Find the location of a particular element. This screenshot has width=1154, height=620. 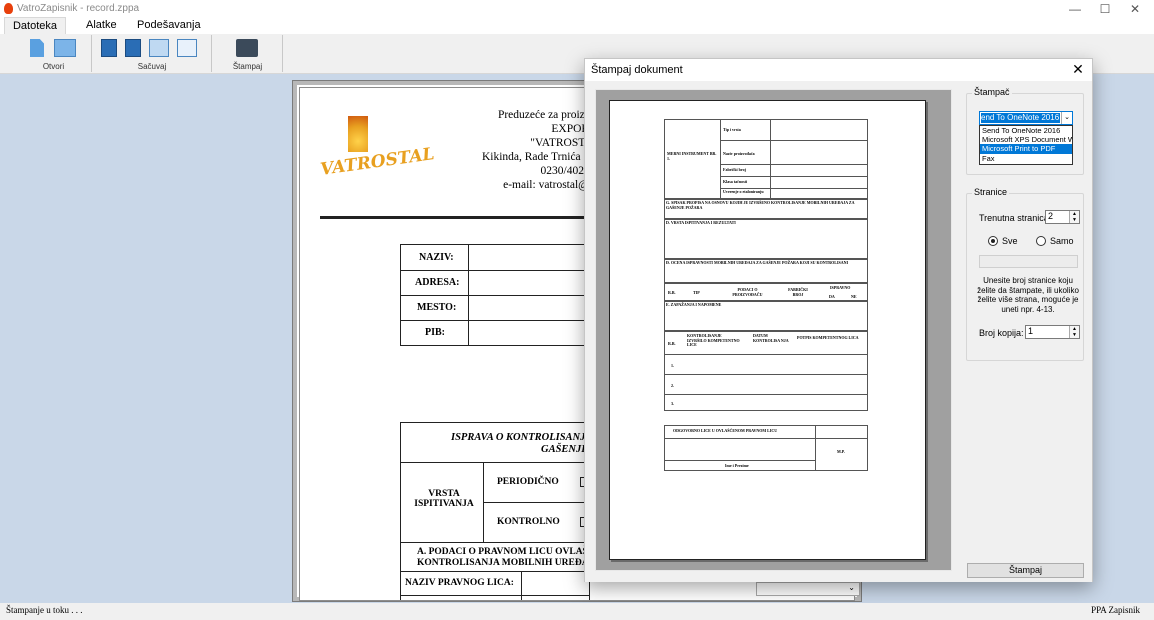

preview-field: Tip i vrsta is located at coordinates (732, 129).